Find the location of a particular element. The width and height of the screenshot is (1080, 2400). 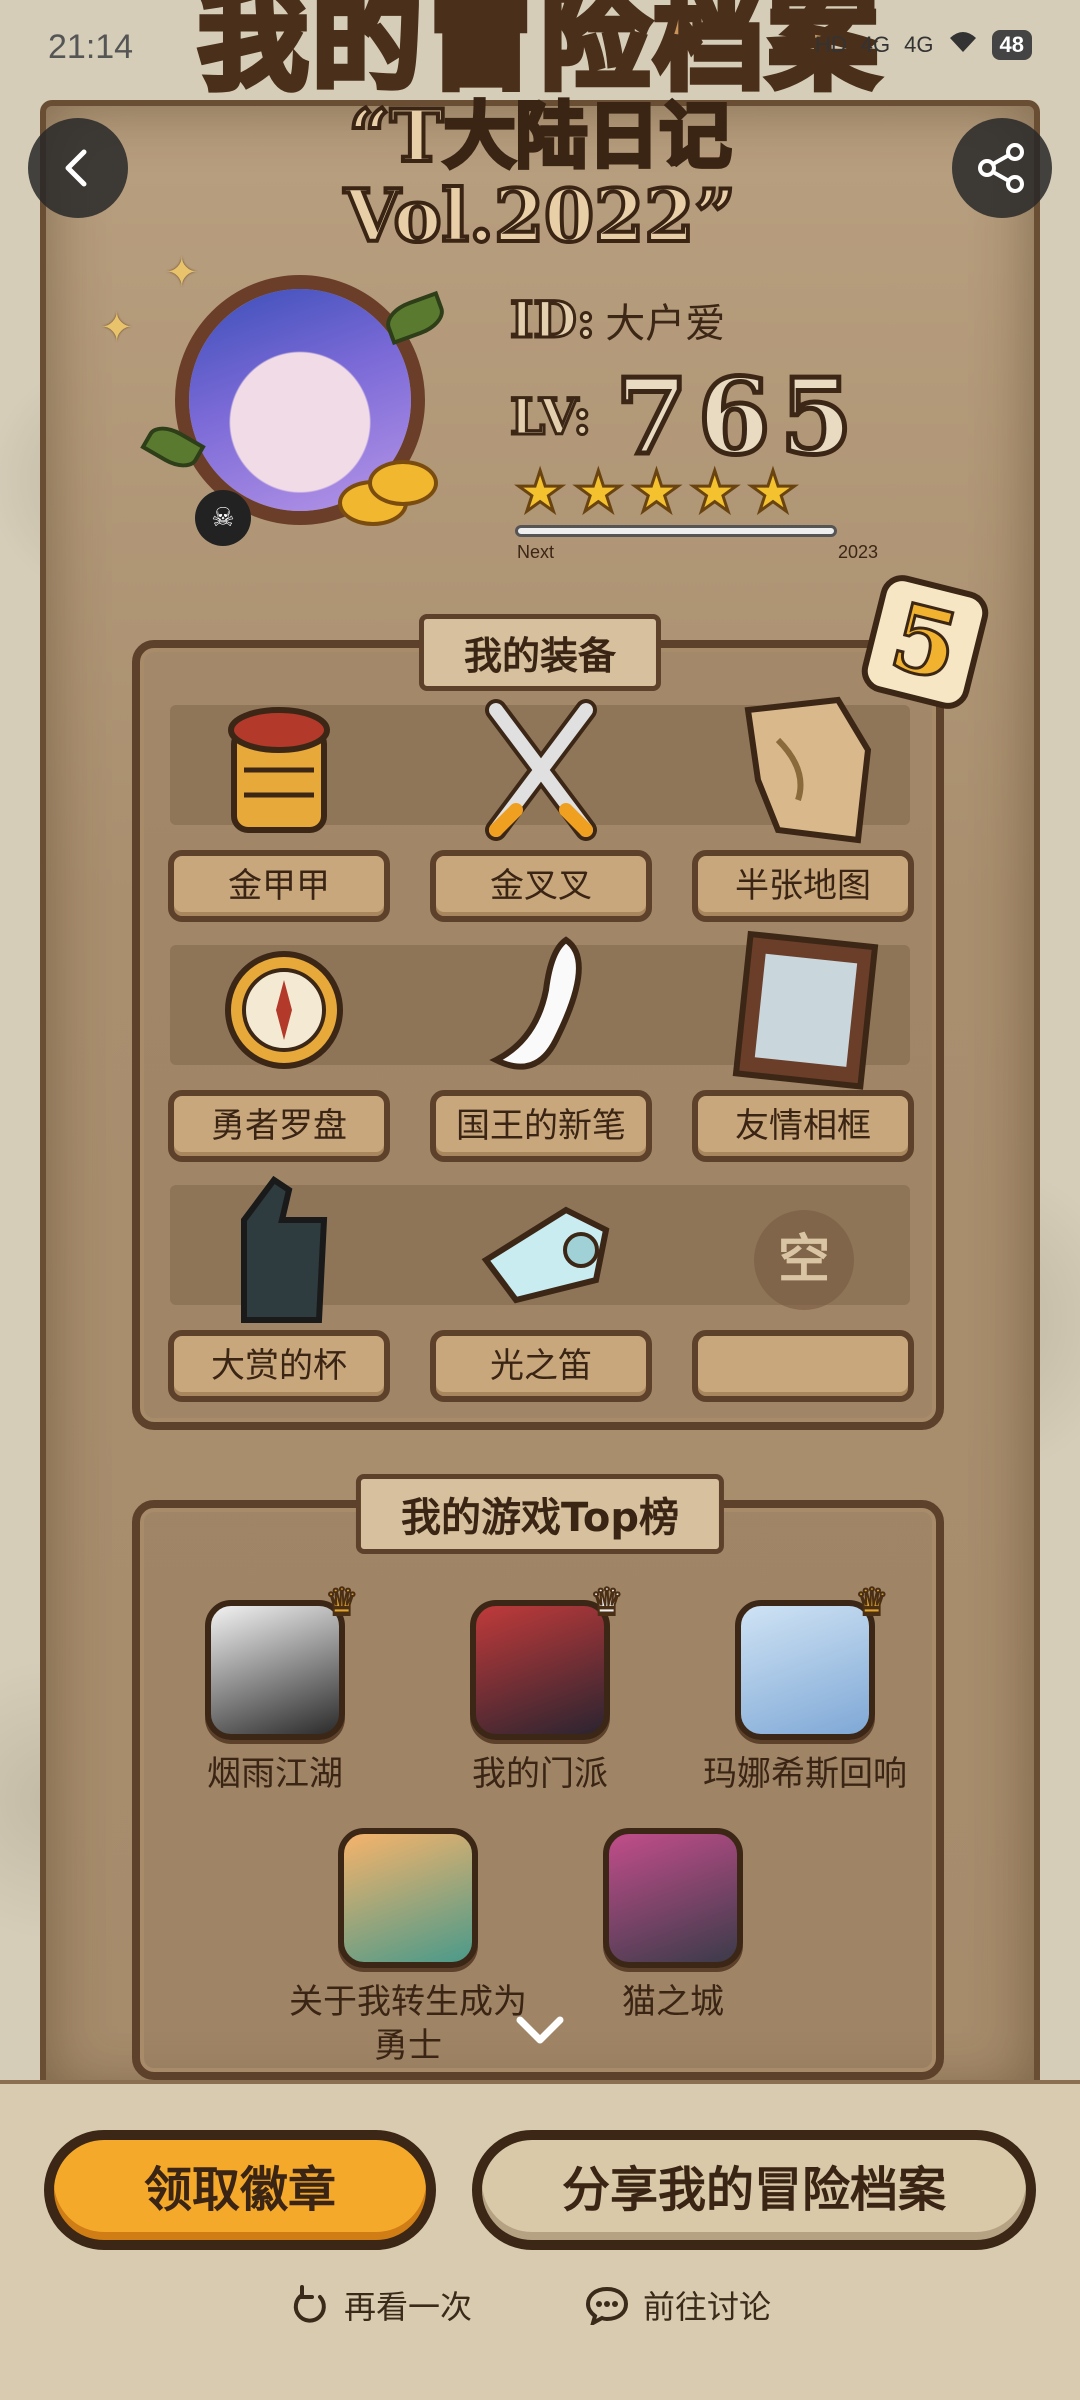

equipment-item-label: 大赏的杯 is located at coordinates (279, 1366).